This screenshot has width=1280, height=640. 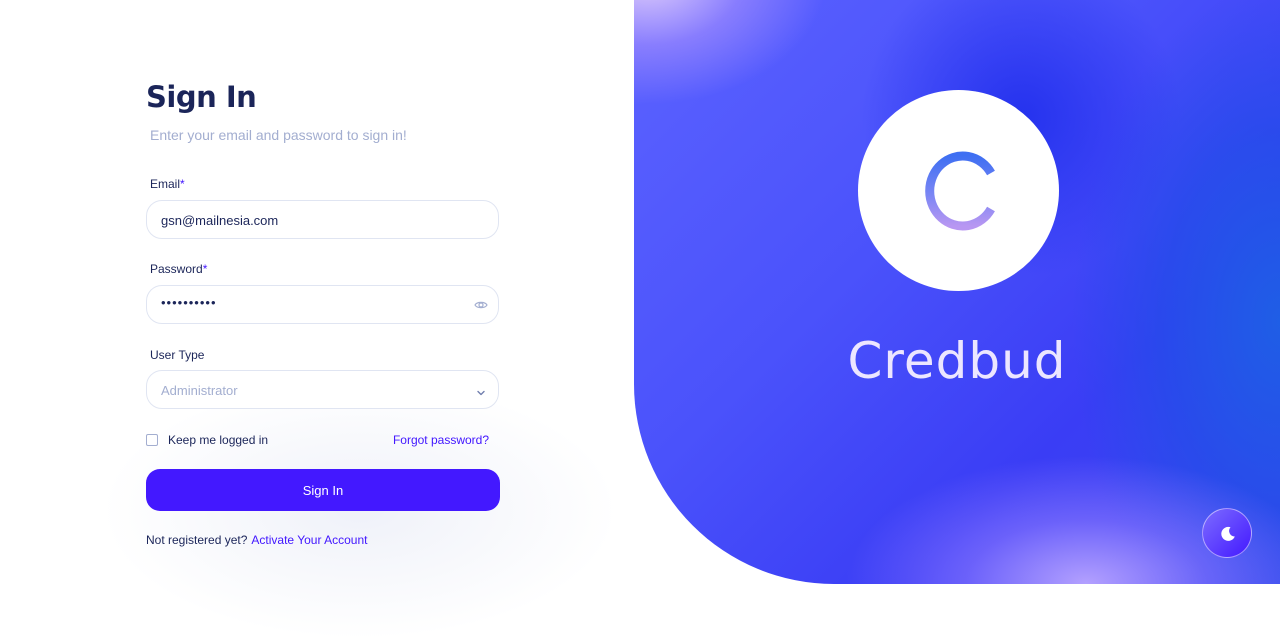 What do you see at coordinates (201, 97) in the screenshot?
I see `page-title: Sign In` at bounding box center [201, 97].